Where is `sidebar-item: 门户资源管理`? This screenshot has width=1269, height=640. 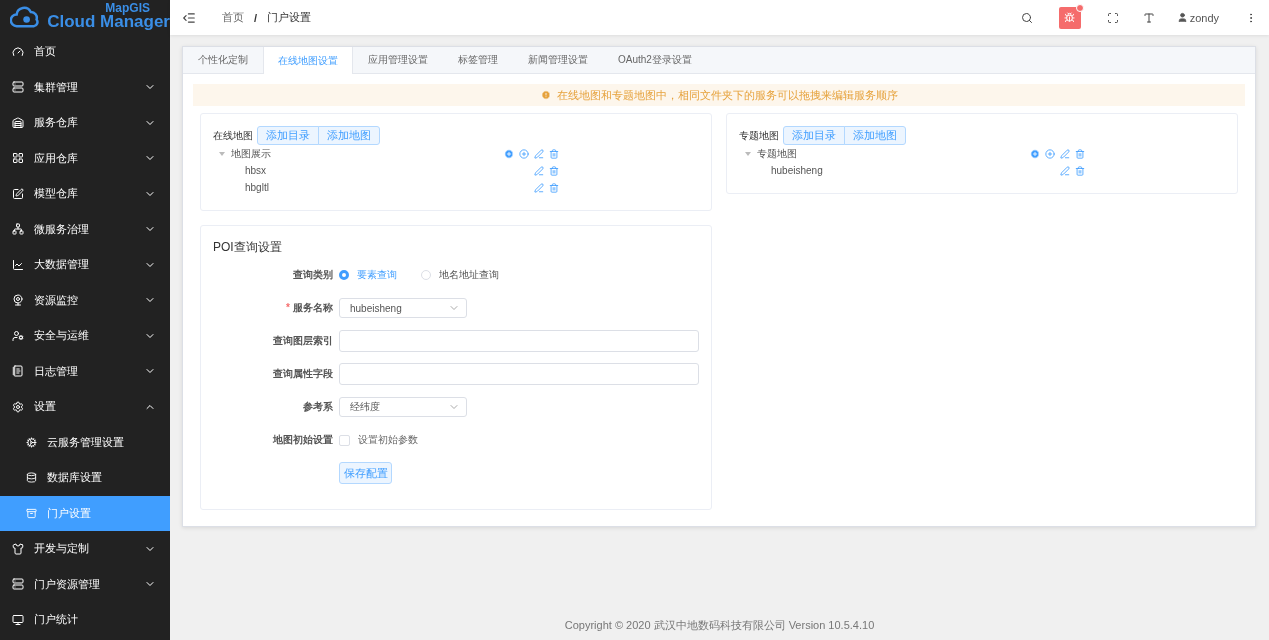 sidebar-item: 门户资源管理 is located at coordinates (85, 584).